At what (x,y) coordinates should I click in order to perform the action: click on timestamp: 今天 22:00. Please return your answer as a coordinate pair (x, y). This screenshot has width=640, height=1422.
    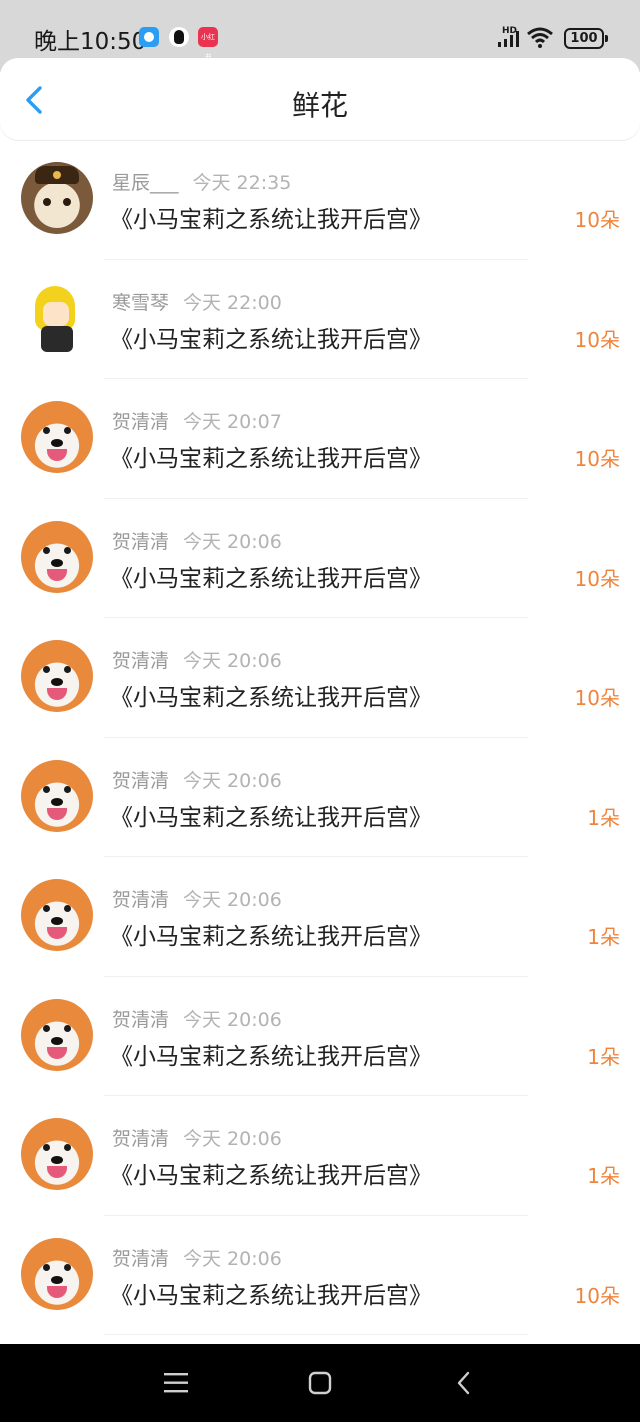
    Looking at the image, I should click on (232, 302).